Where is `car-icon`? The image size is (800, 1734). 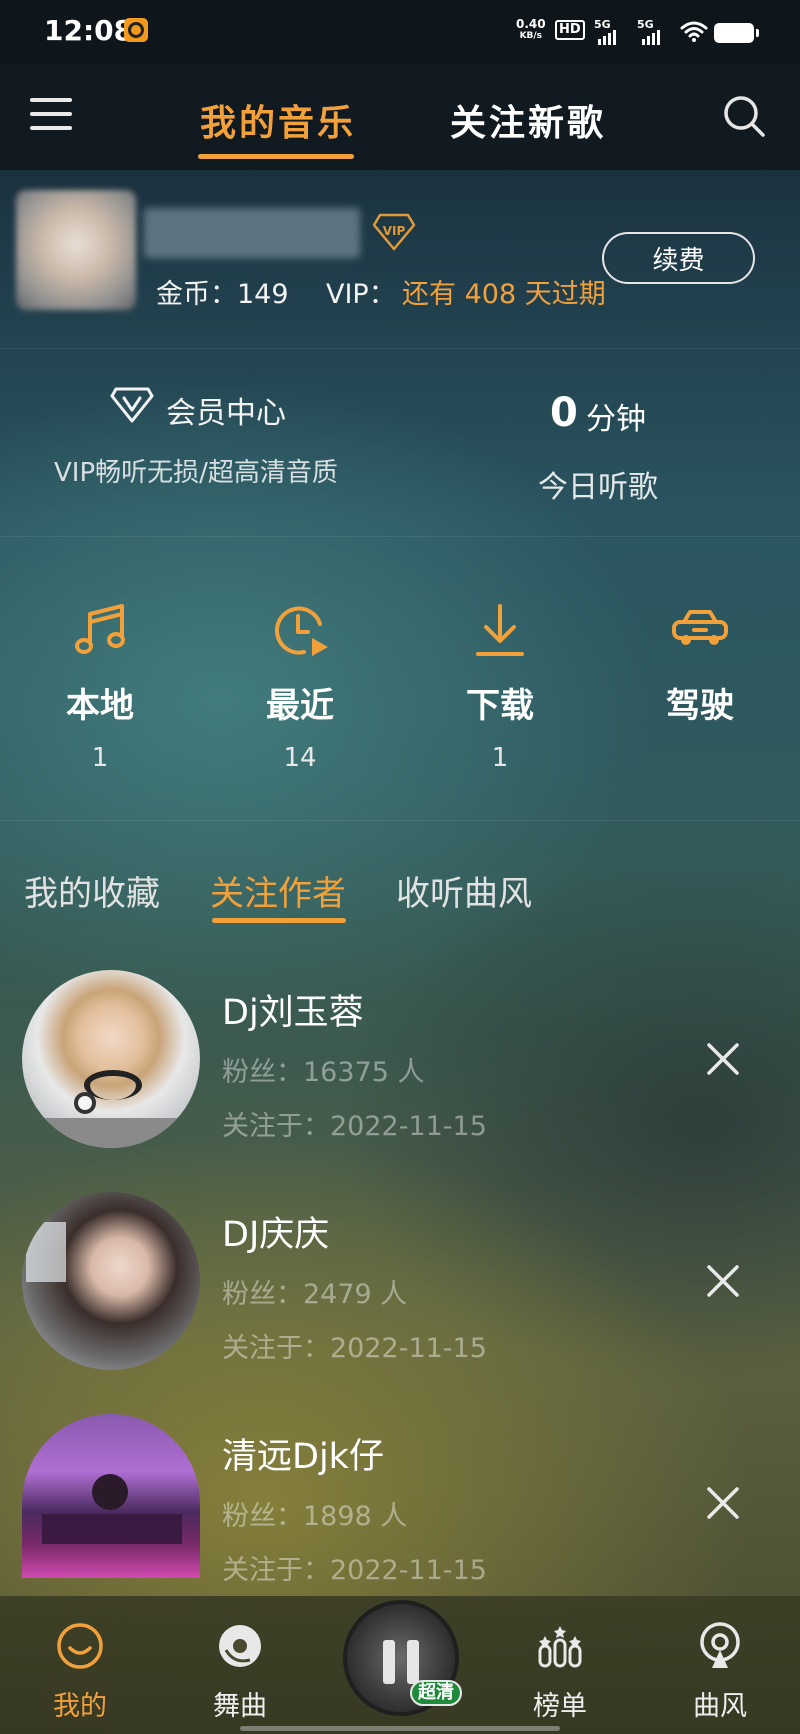 car-icon is located at coordinates (700, 627).